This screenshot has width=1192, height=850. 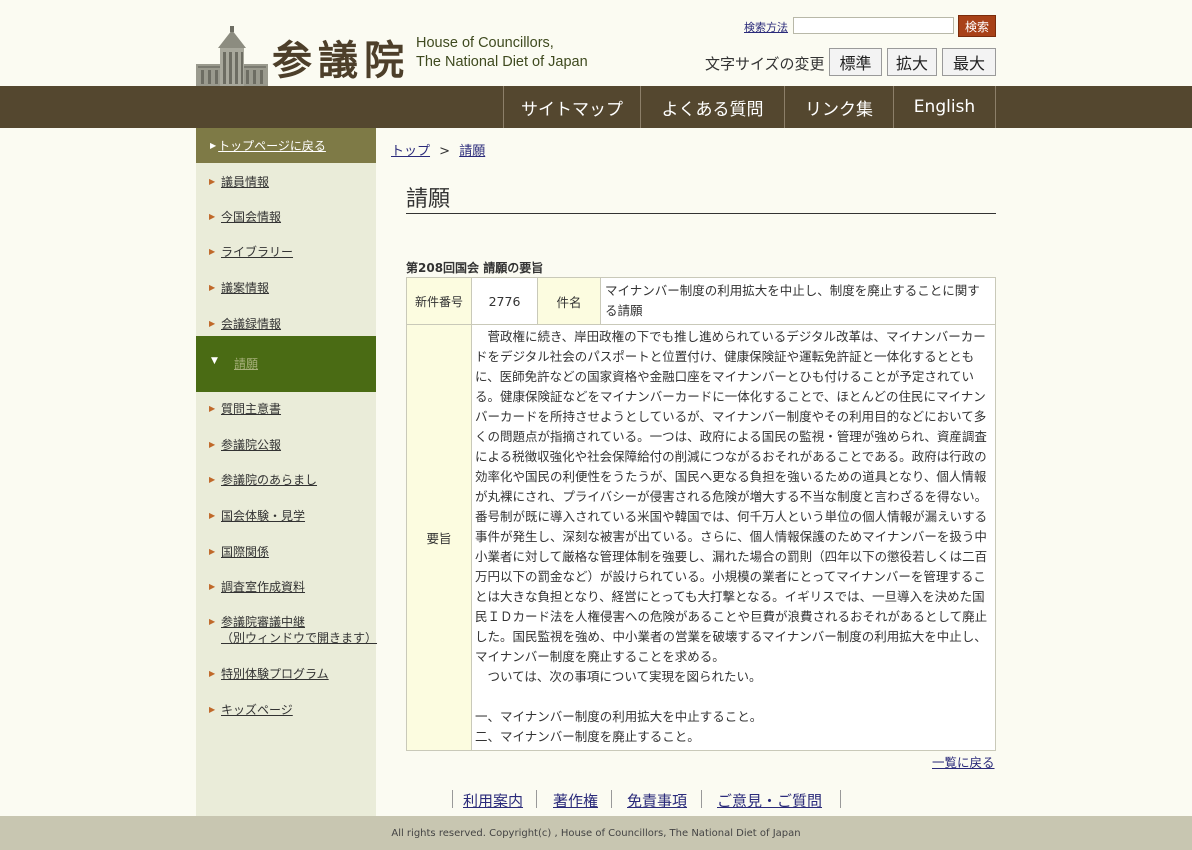 What do you see at coordinates (263, 516) in the screenshot?
I see `sidebar-item-label: 国会体験・見学` at bounding box center [263, 516].